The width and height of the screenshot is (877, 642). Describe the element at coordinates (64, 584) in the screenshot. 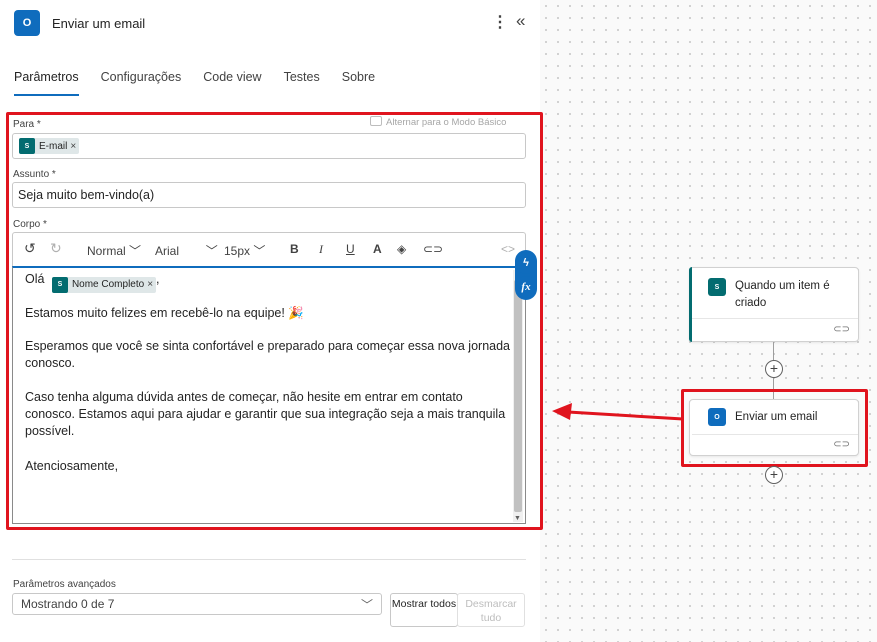

I see `advanced-params-label: Parâmetros avançados` at that location.